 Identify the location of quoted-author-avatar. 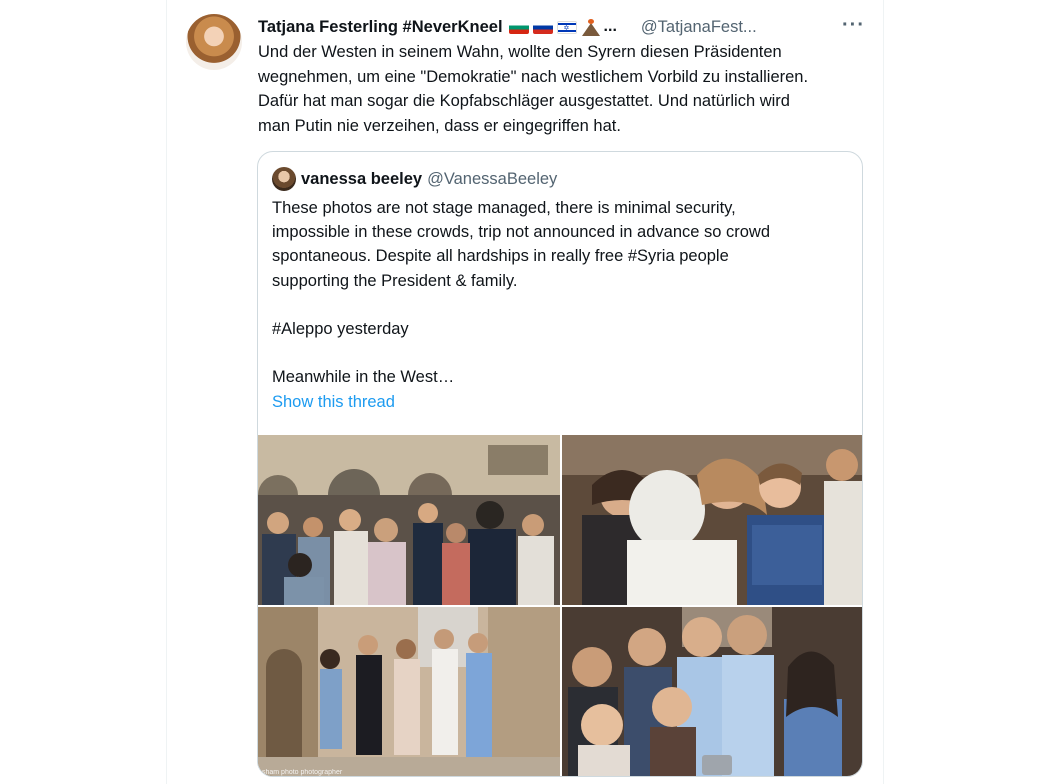
(284, 179).